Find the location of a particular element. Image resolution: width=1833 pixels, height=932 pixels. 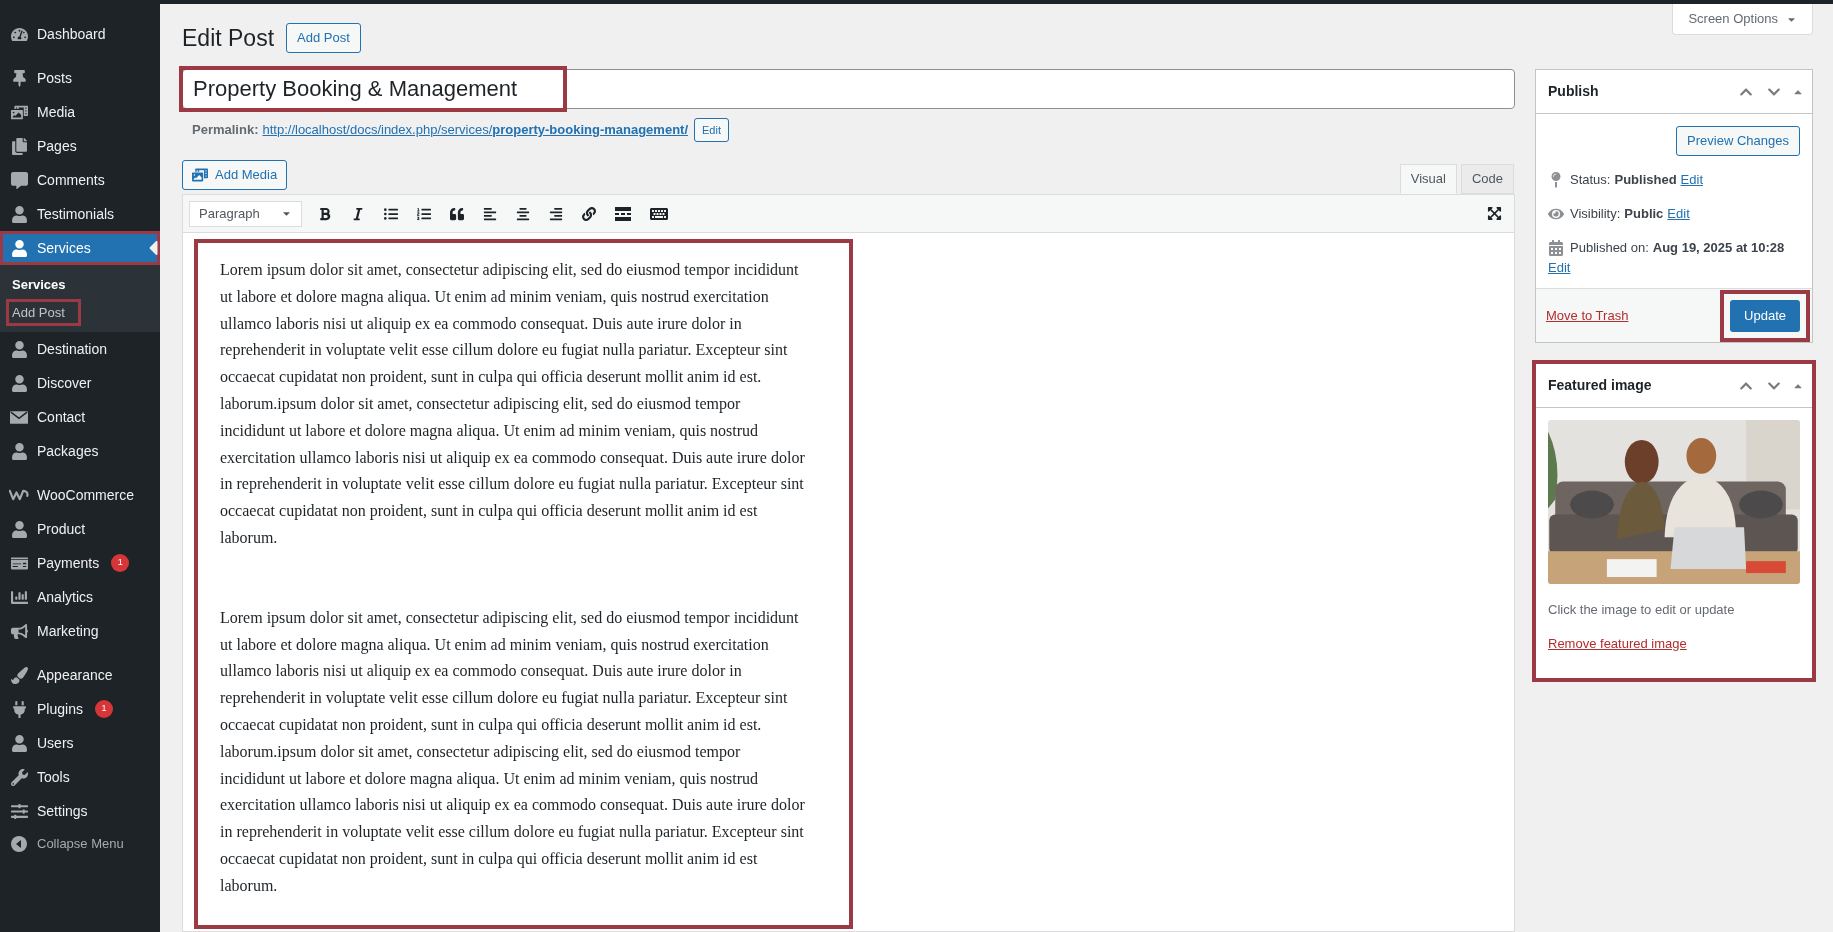

menu-item: Appearance is located at coordinates (80, 675).